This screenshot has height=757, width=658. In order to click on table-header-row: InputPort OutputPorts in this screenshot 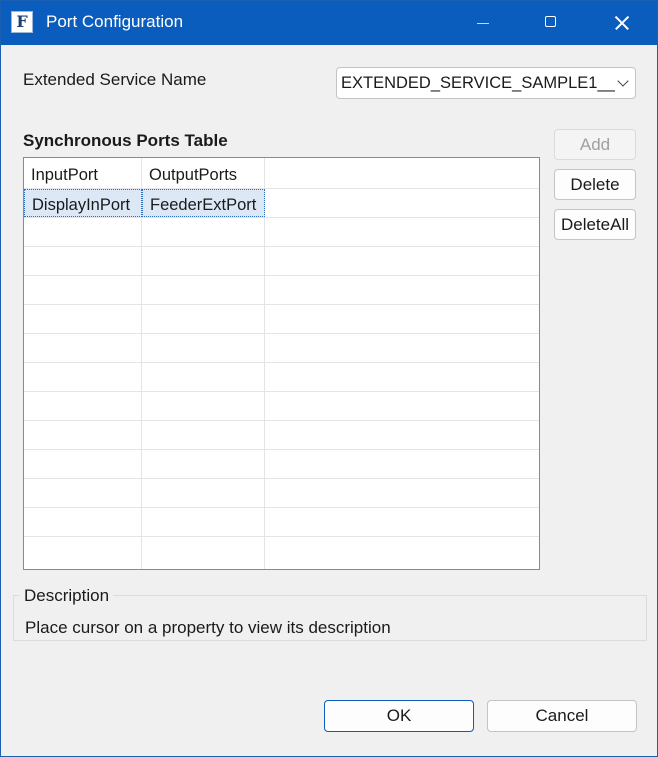, I will do `click(281, 173)`.